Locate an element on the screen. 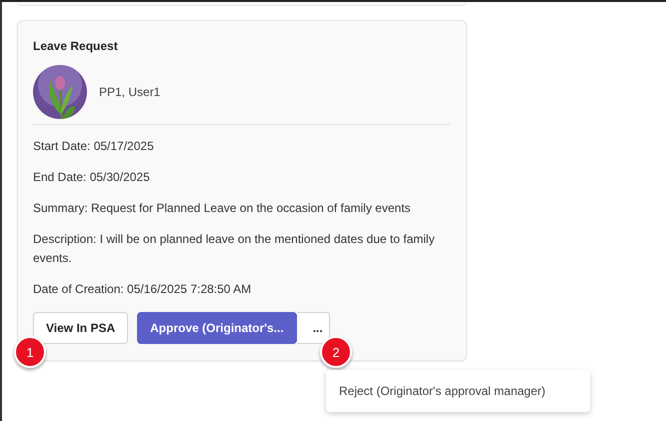 This screenshot has height=421, width=666. detail-text: Summary: Request for Planned Leave on the occasion of family events is located at coordinates (222, 208).